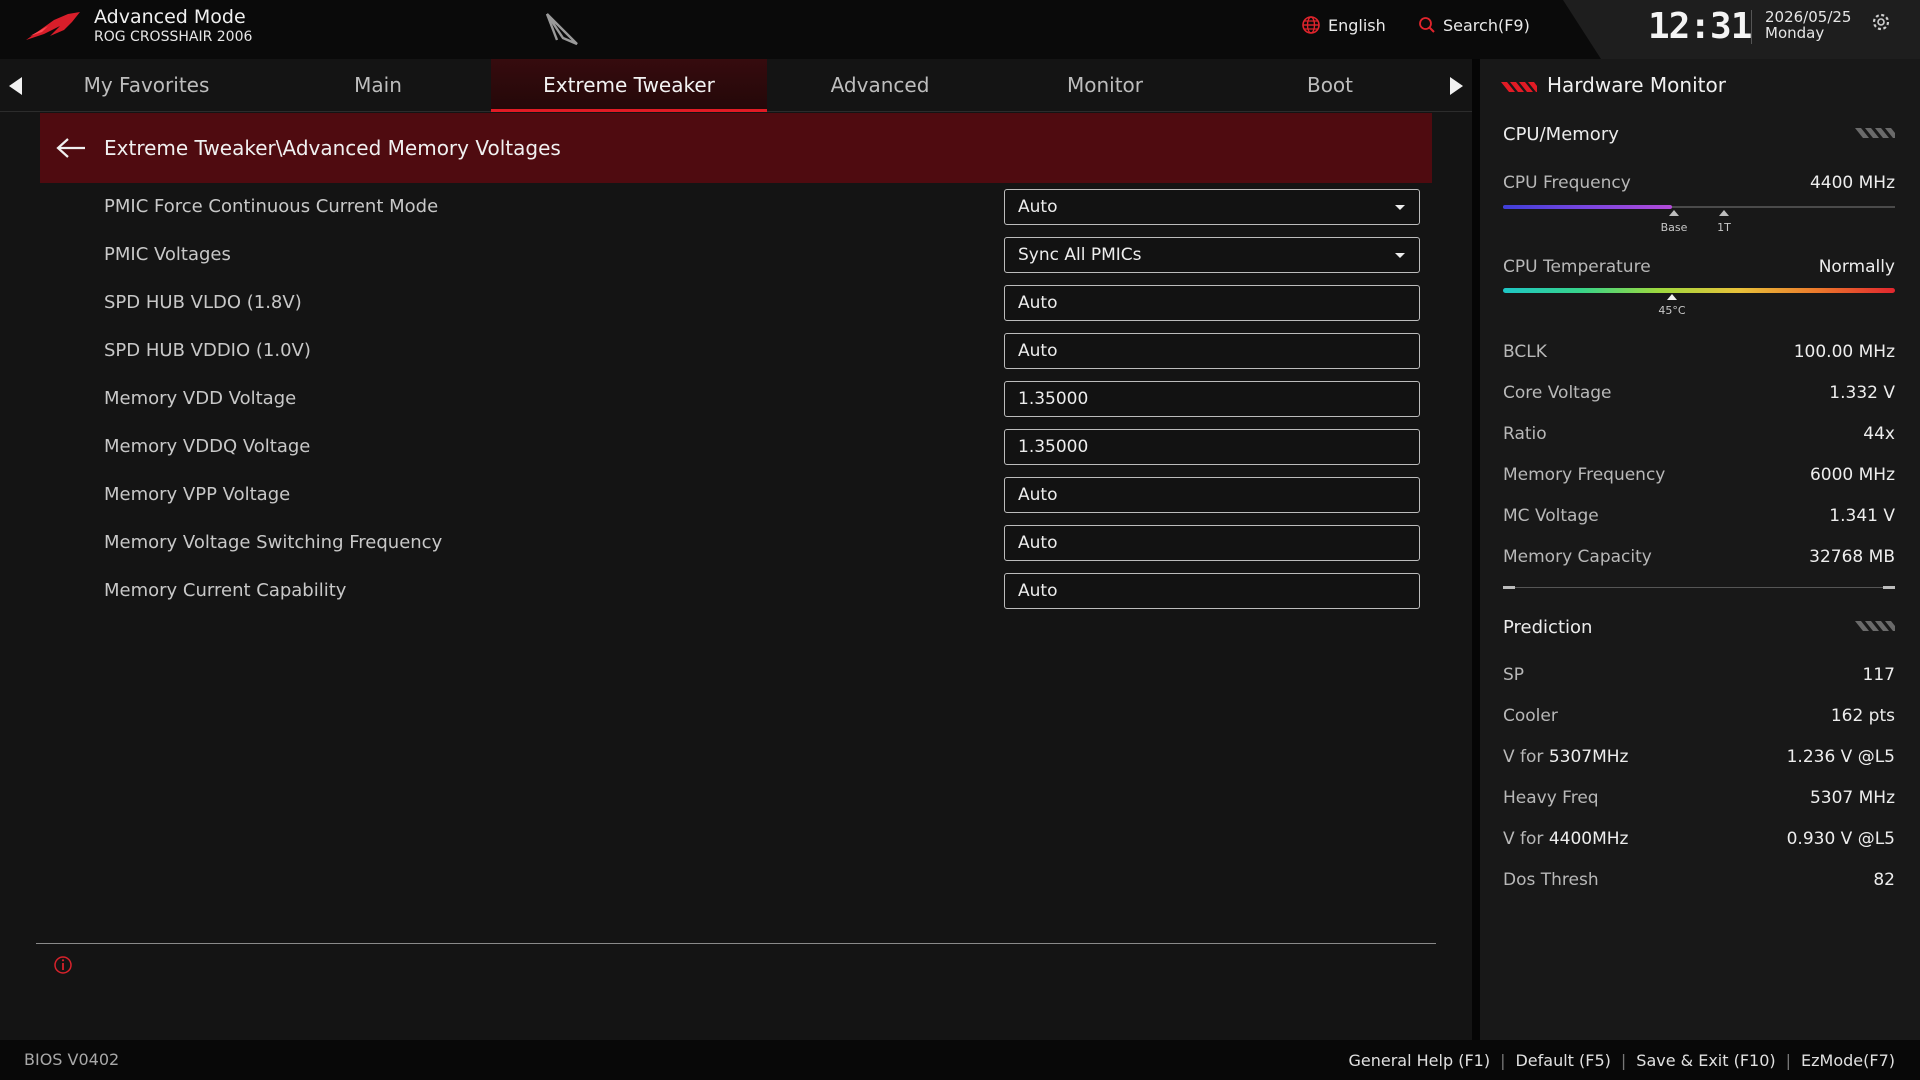 This screenshot has height=1080, width=1920. Describe the element at coordinates (1212, 255) in the screenshot. I see `pmic-voltages-select: Sync All PMICs` at that location.